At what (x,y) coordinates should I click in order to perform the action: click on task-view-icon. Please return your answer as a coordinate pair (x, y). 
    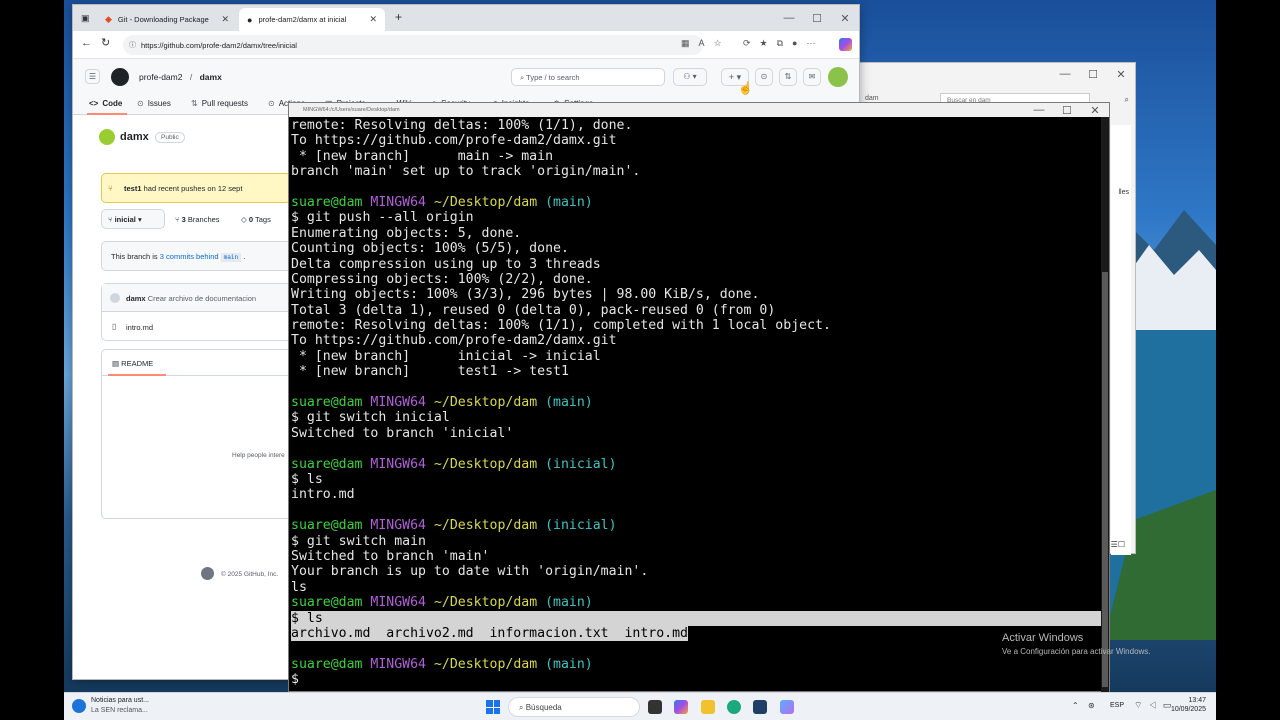
    Looking at the image, I should click on (655, 707).